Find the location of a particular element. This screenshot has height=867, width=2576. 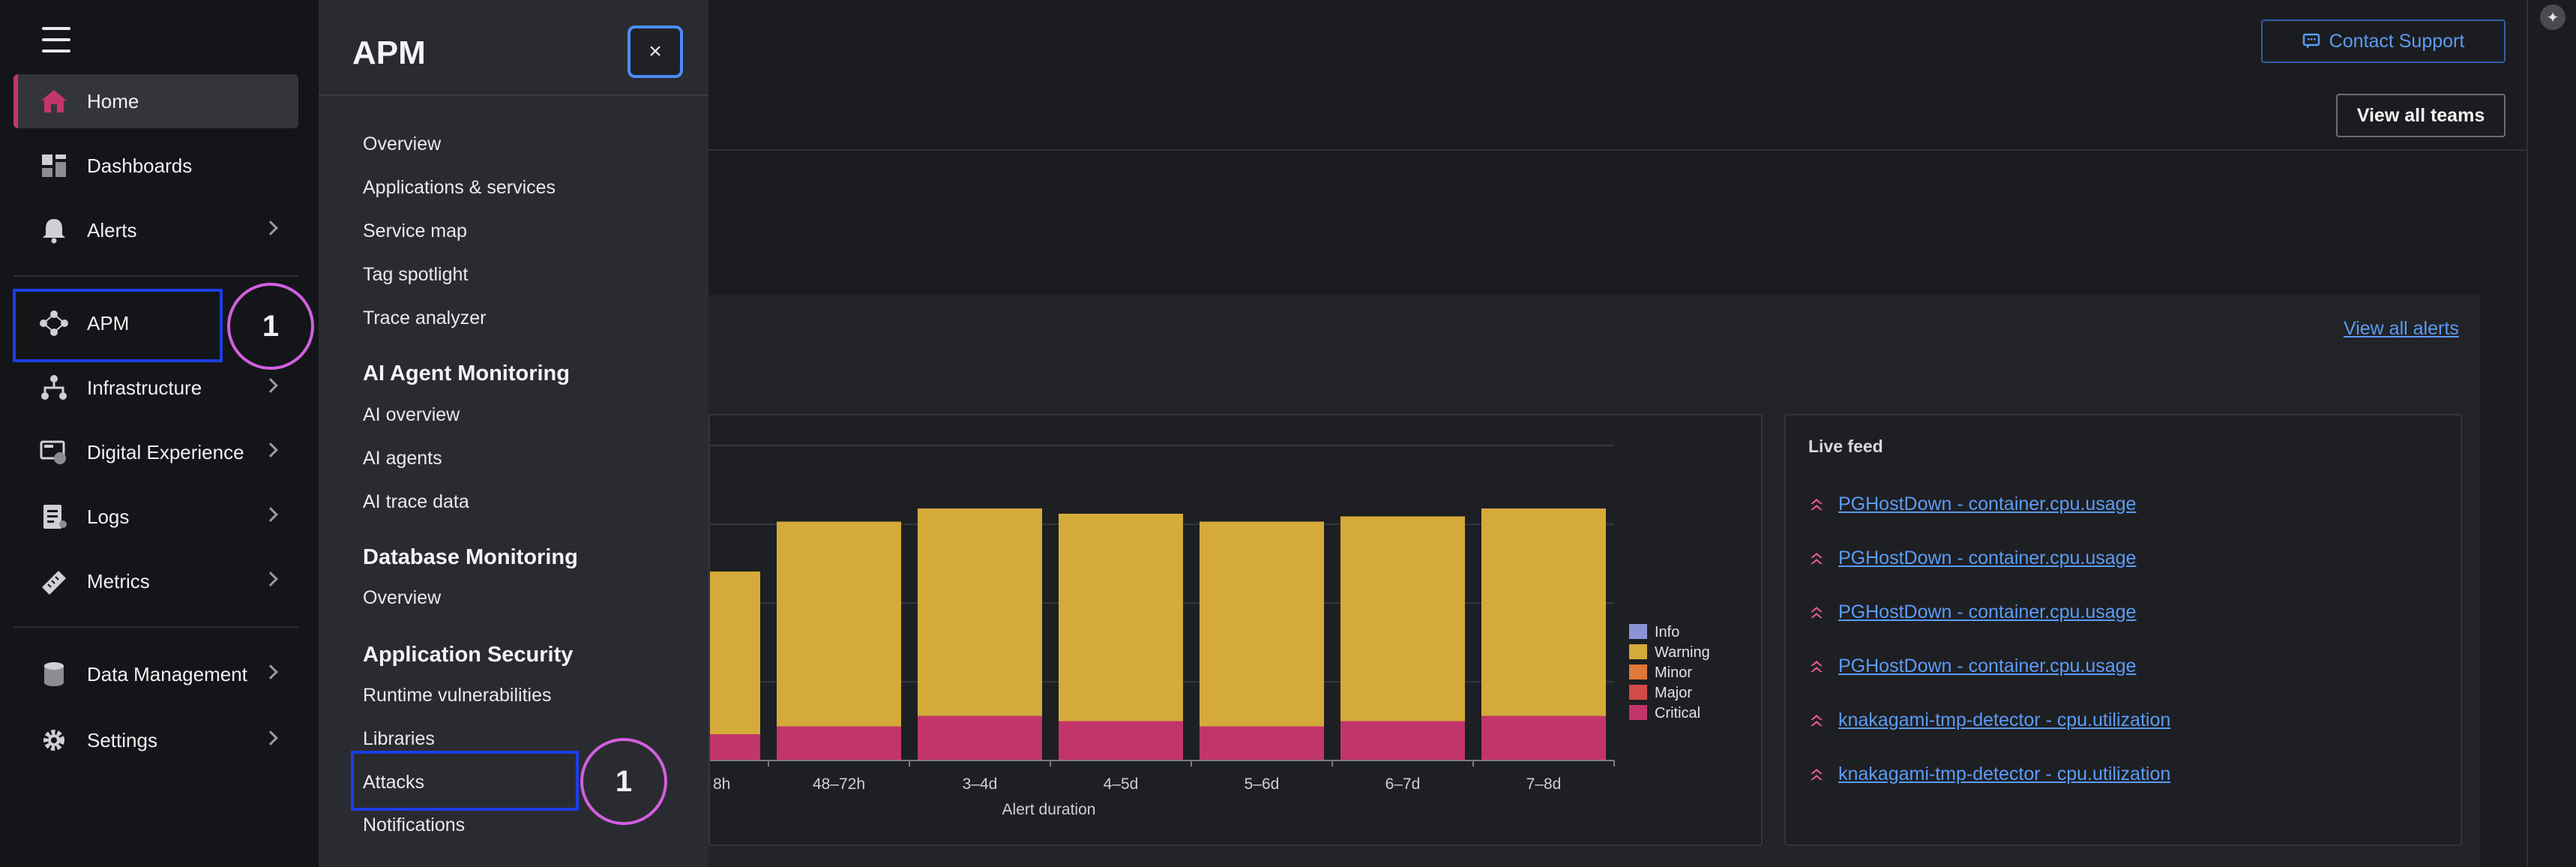

nav-item-data-management: Data Management is located at coordinates (155, 674).